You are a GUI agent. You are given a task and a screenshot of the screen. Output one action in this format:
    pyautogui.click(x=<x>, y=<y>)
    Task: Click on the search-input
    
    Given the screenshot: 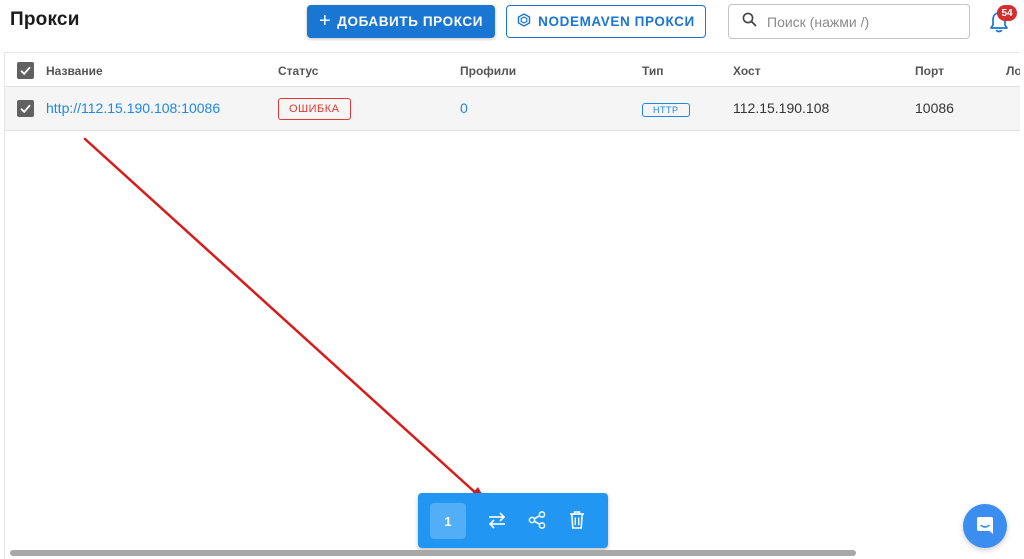 What is the action you would take?
    pyautogui.click(x=862, y=21)
    